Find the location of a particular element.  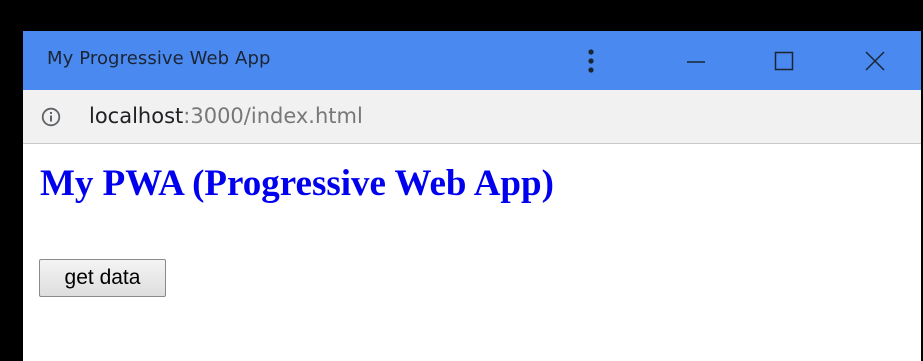

more-menu-button is located at coordinates (591, 60).